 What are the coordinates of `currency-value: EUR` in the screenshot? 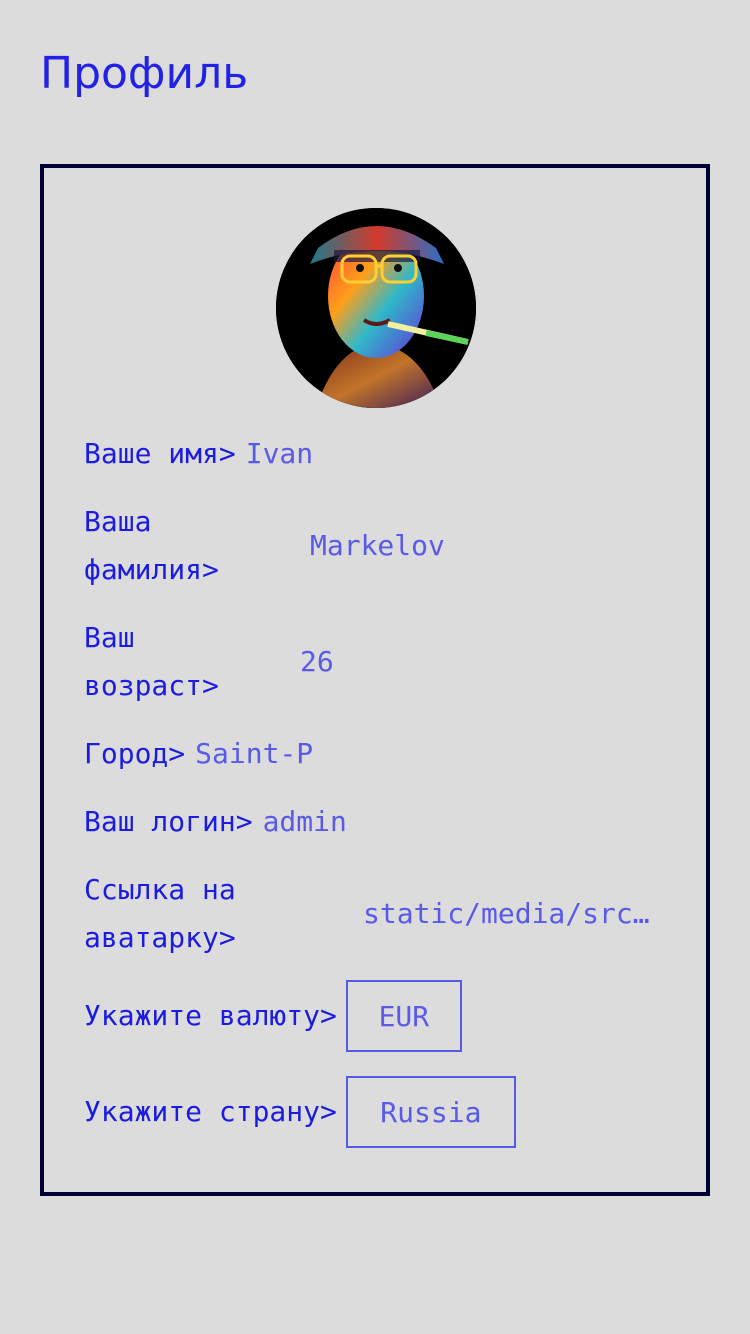 It's located at (404, 1016).